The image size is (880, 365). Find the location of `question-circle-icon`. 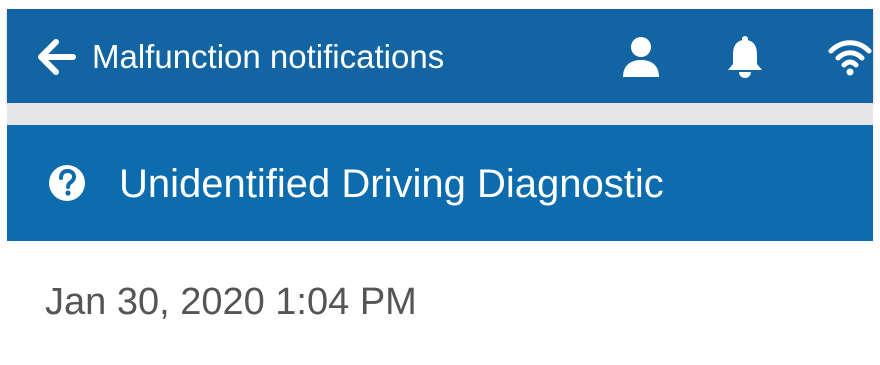

question-circle-icon is located at coordinates (67, 183).